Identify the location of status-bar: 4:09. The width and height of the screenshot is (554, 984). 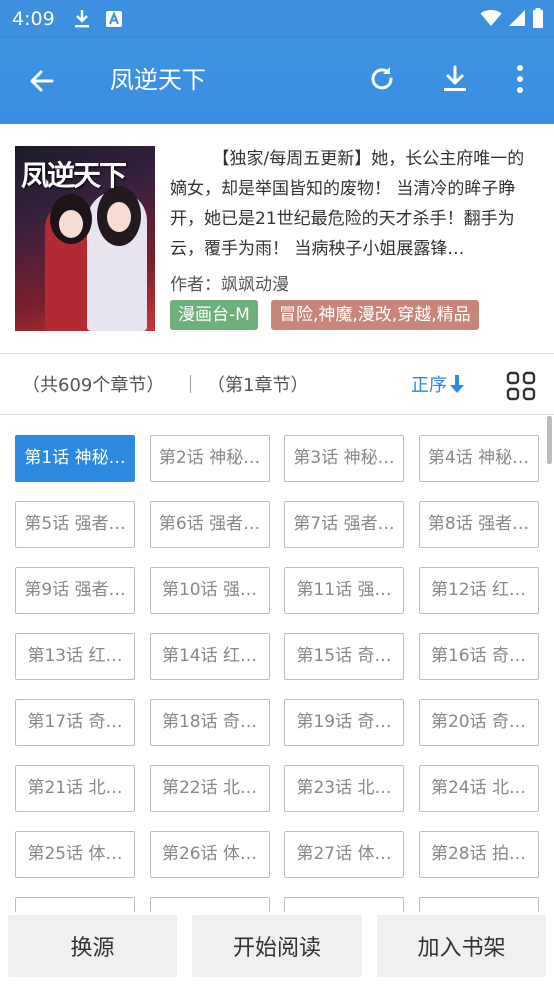
(277, 19).